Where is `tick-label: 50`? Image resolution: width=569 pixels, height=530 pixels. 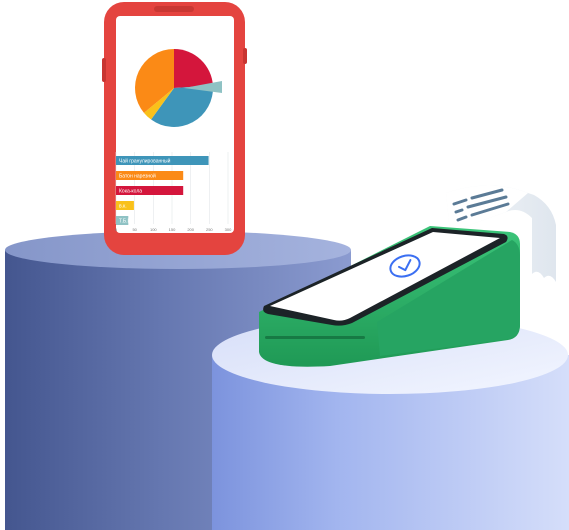
tick-label: 50 is located at coordinates (134, 229).